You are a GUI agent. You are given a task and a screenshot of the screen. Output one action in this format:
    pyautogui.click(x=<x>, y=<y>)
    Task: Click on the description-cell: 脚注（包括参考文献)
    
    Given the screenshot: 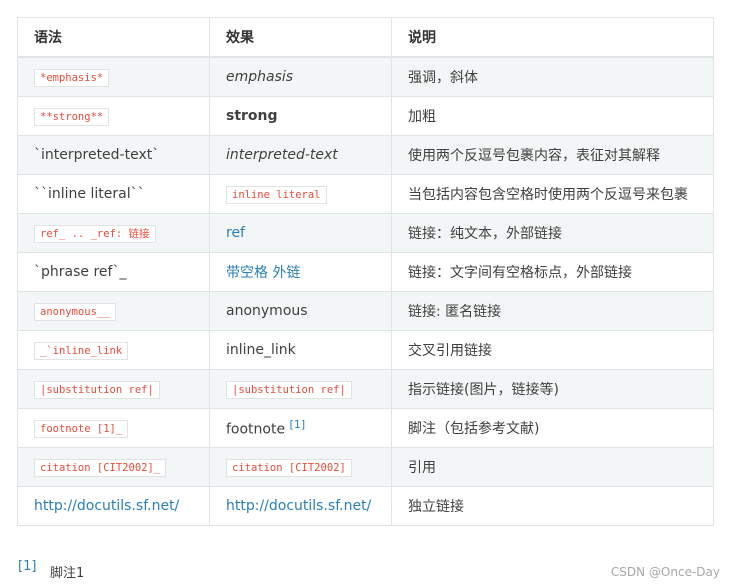 What is the action you would take?
    pyautogui.click(x=552, y=428)
    